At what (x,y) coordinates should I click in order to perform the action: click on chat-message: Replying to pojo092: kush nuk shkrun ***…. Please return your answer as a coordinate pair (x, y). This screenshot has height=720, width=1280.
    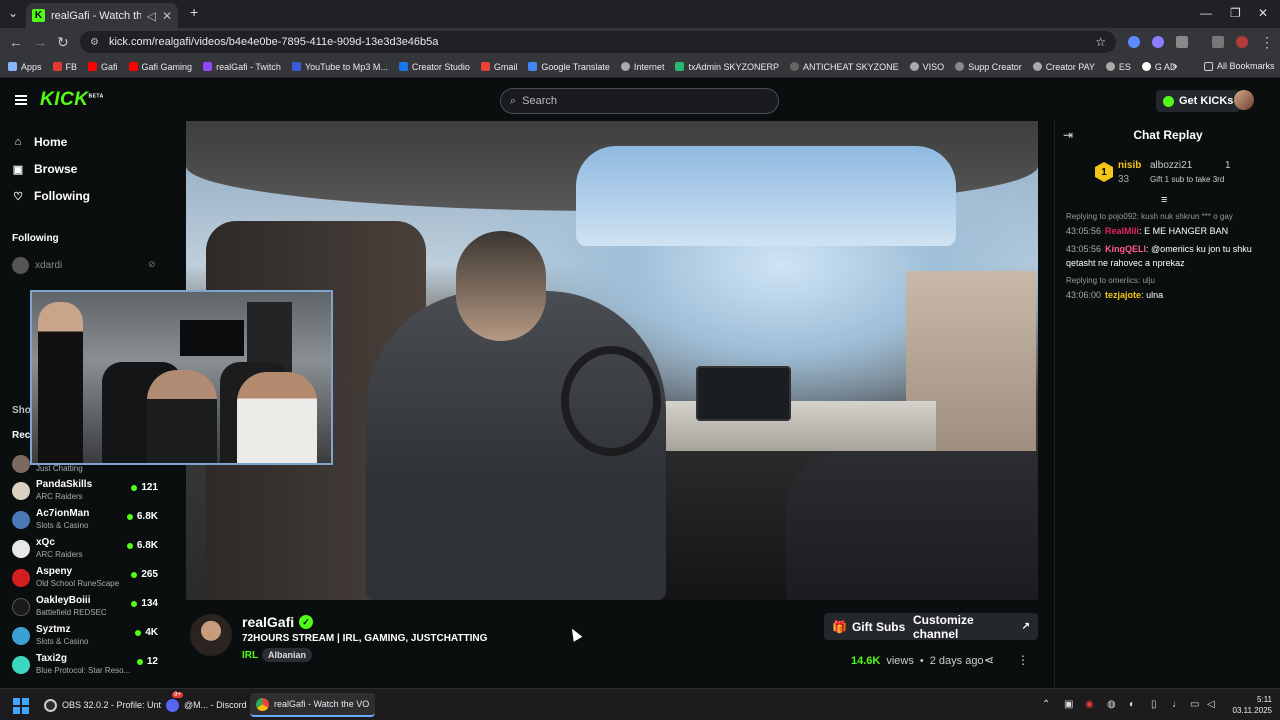
    Looking at the image, I should click on (1171, 224).